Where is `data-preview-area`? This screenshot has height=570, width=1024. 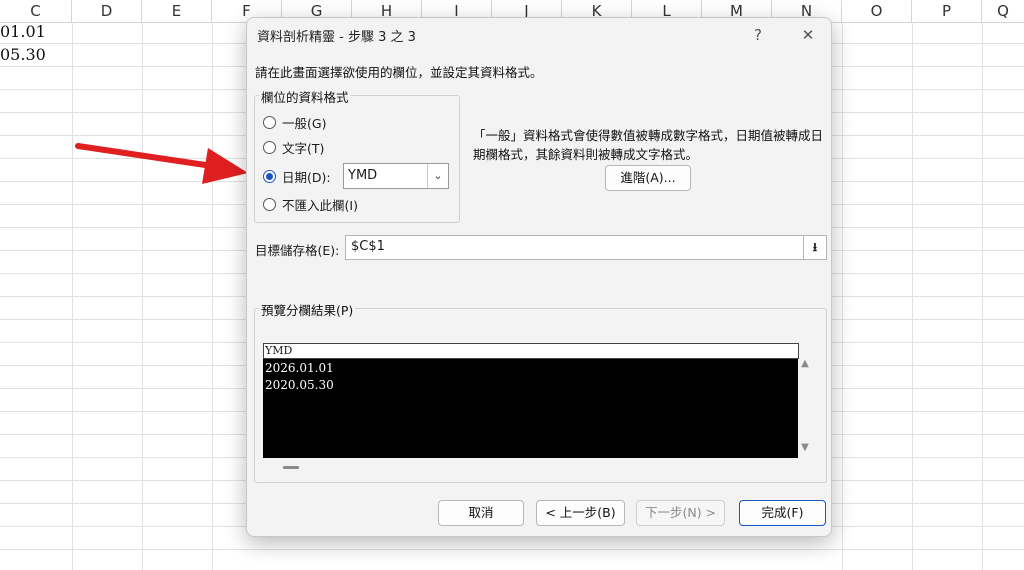
data-preview-area is located at coordinates (530, 400).